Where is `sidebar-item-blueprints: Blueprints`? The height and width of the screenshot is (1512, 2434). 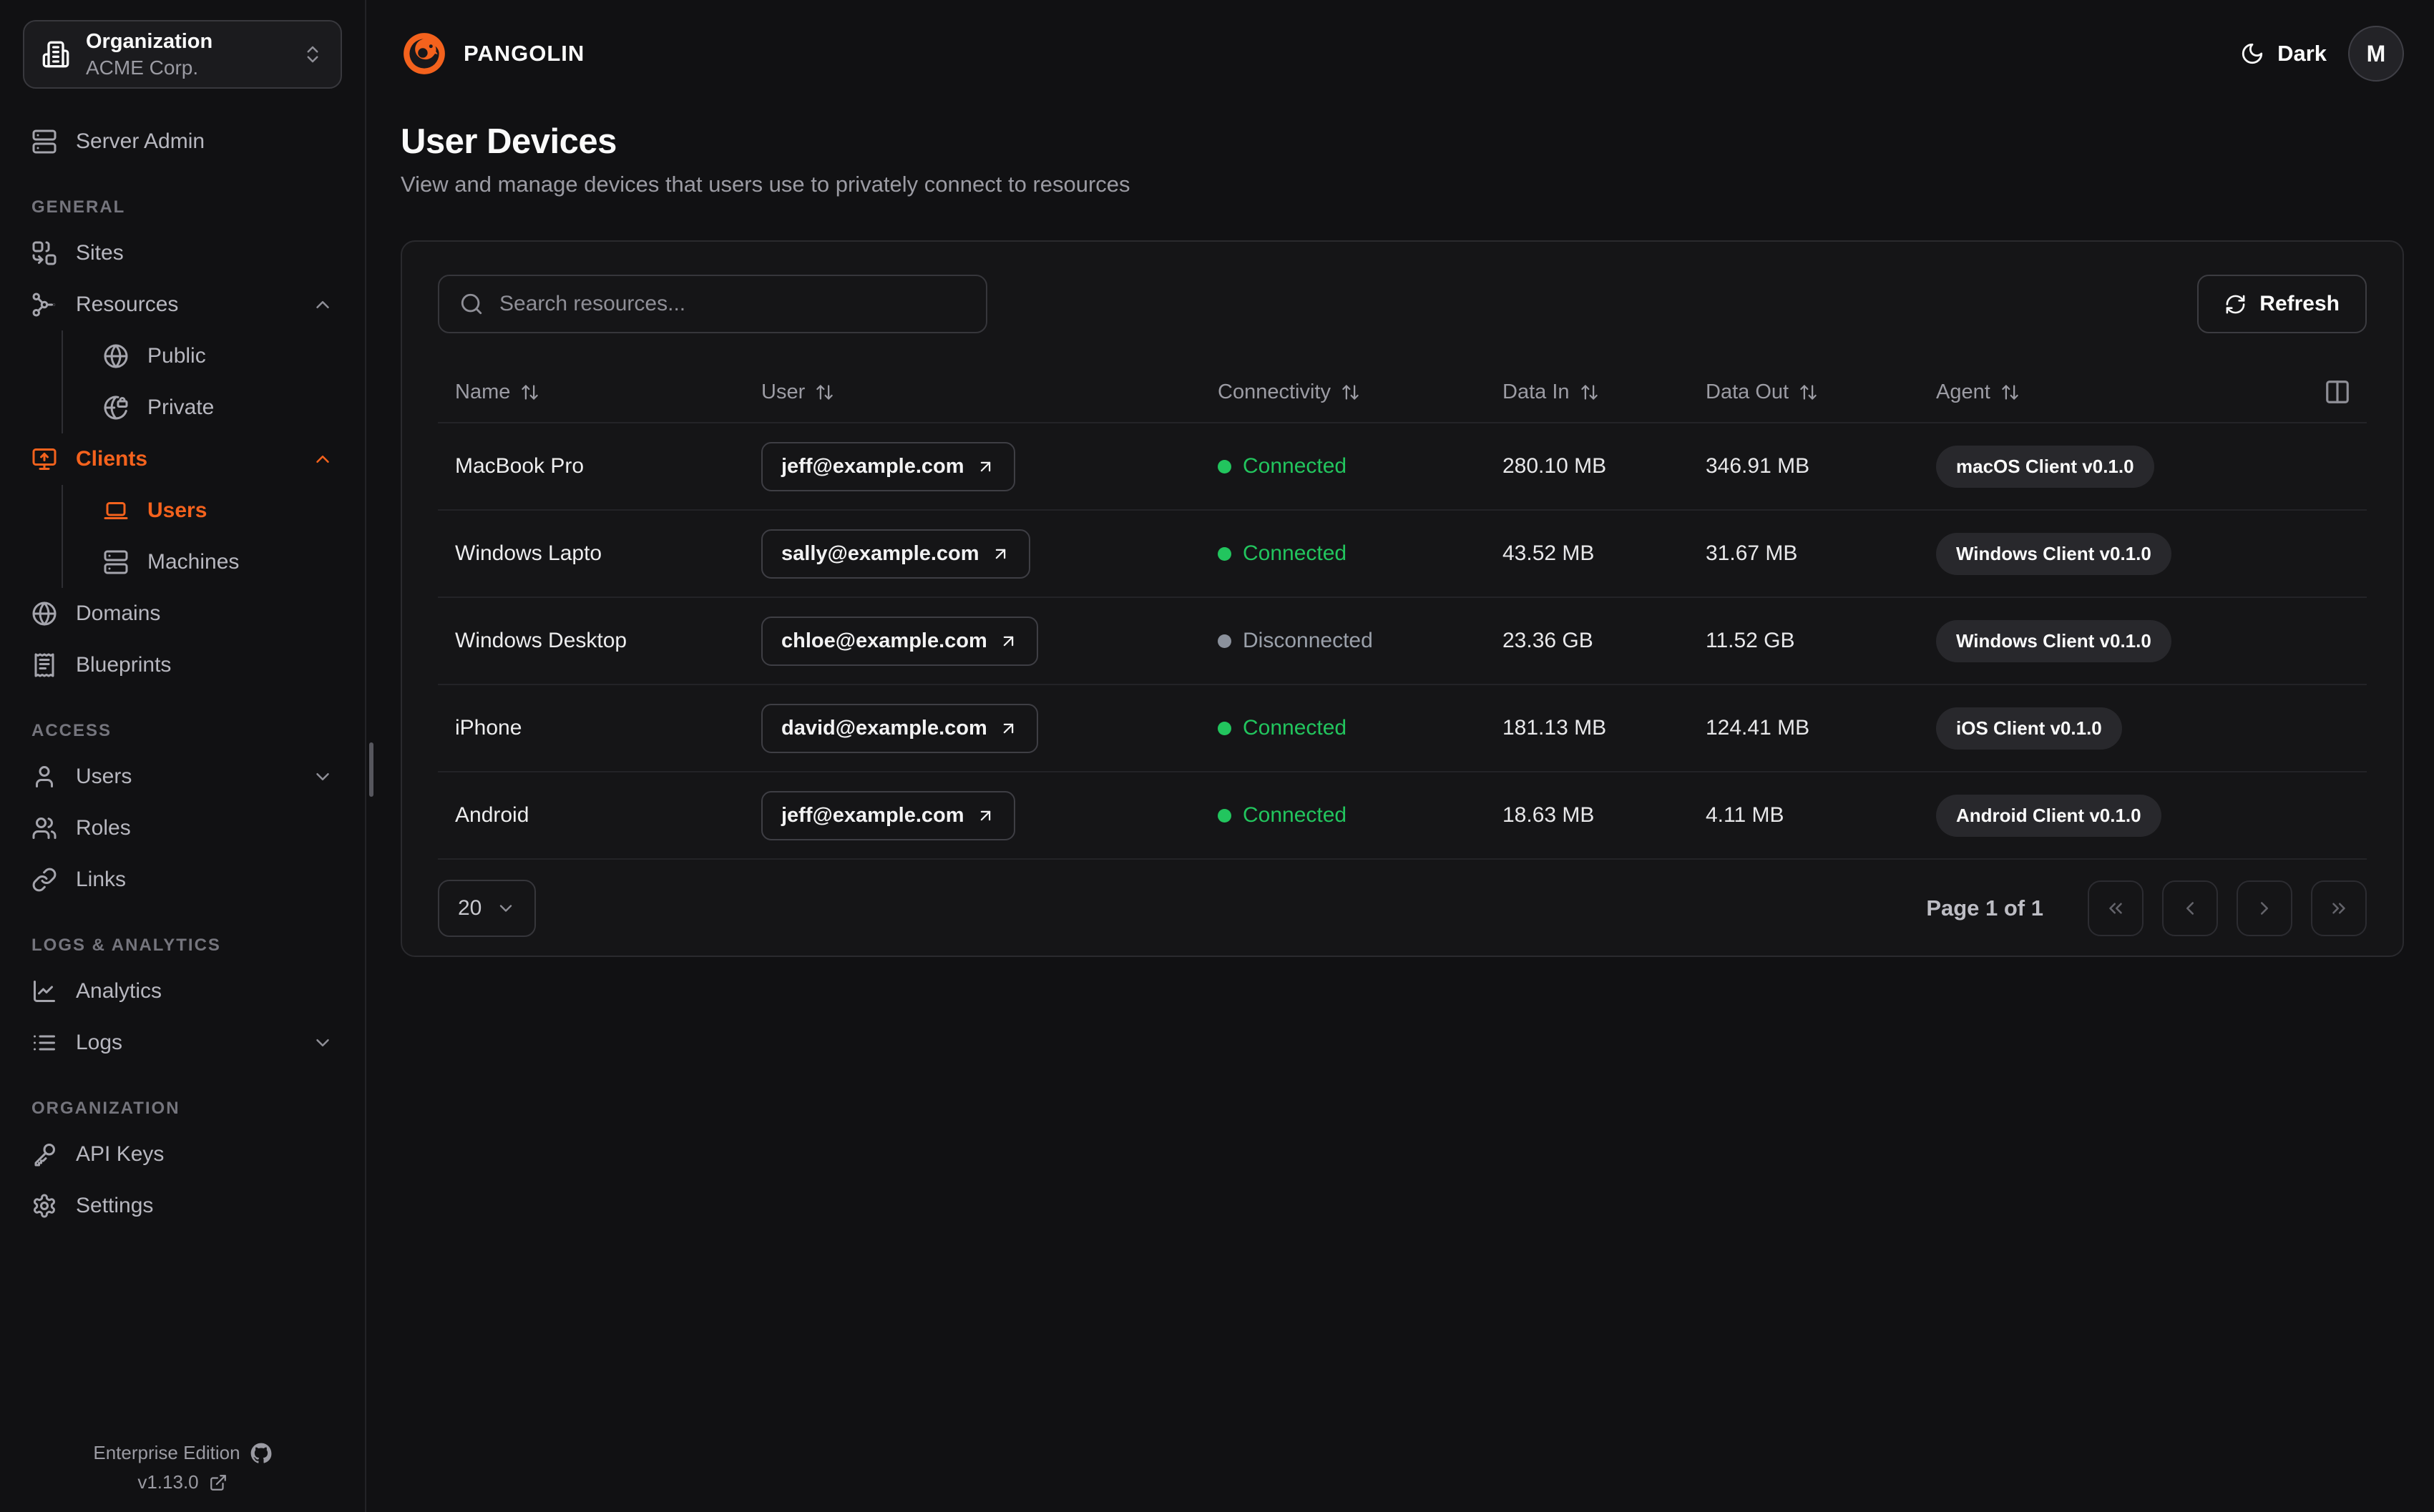 sidebar-item-blueprints: Blueprints is located at coordinates (182, 665).